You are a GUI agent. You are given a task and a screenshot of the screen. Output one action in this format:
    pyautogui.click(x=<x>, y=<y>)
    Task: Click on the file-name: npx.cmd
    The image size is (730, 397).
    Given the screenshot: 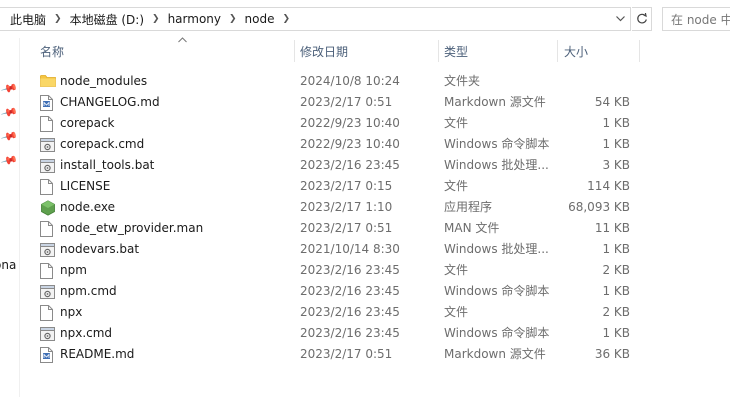 What is the action you would take?
    pyautogui.click(x=86, y=333)
    